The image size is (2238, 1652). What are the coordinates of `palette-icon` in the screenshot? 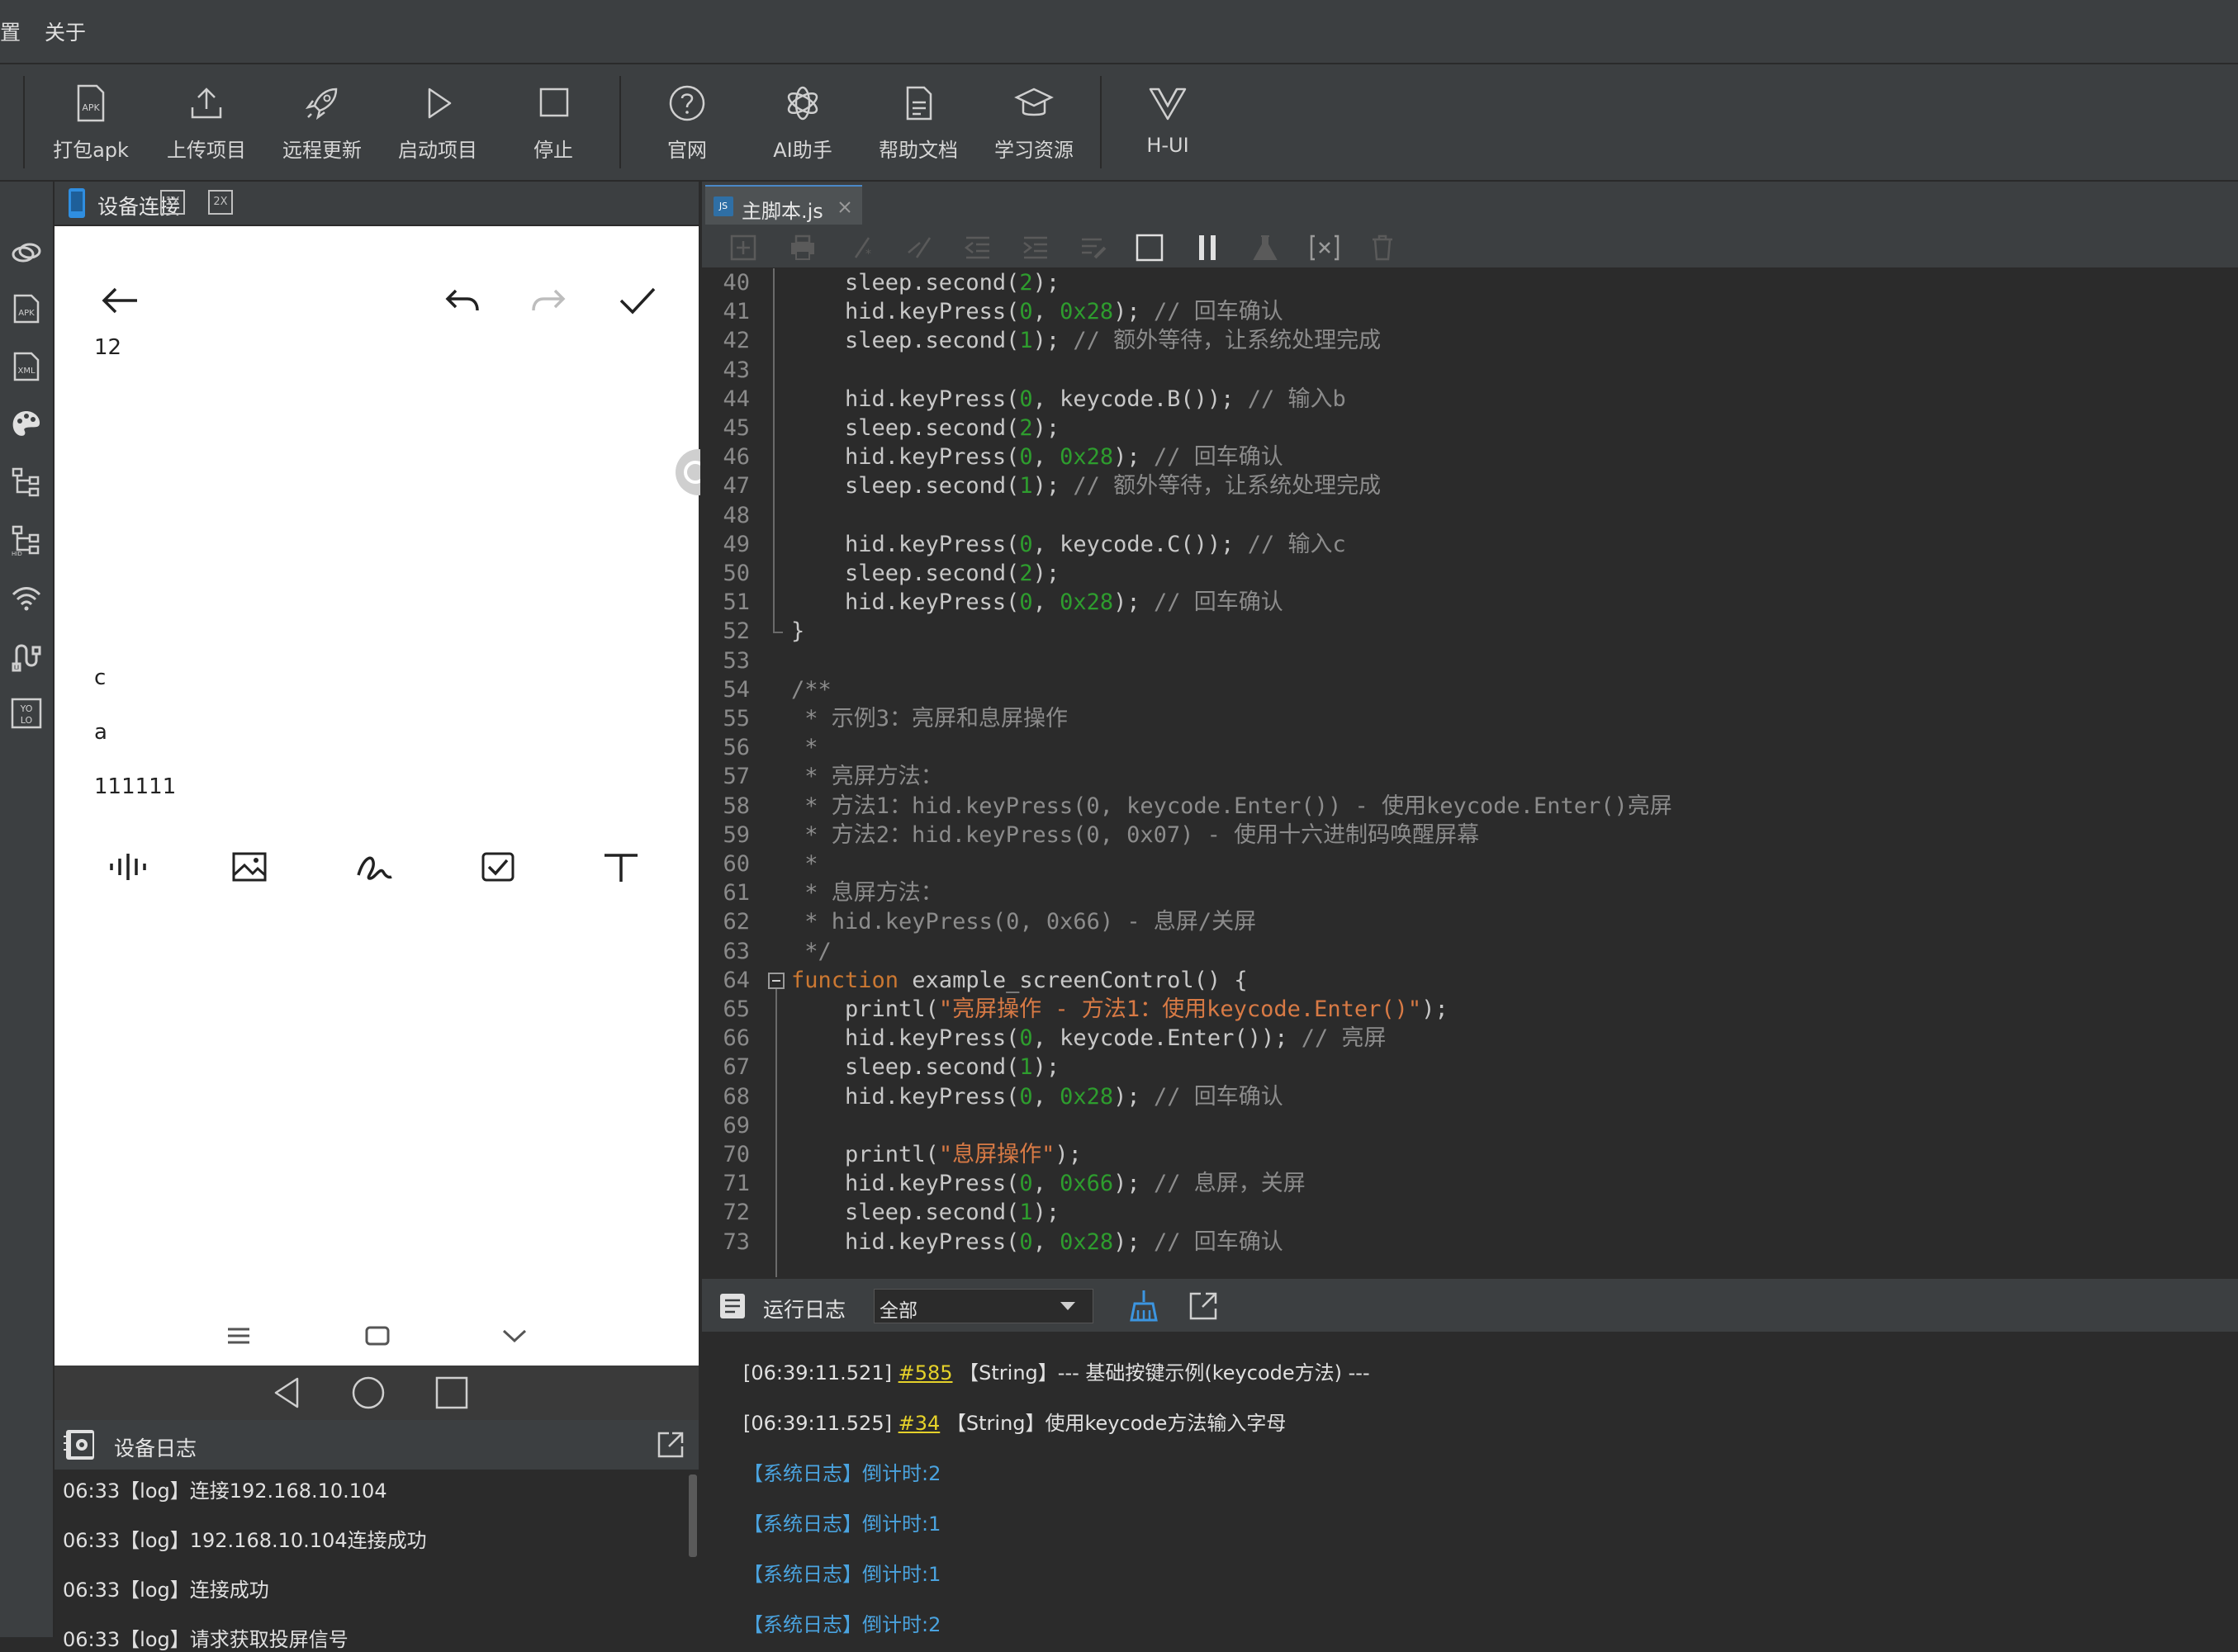 It's located at (26, 424).